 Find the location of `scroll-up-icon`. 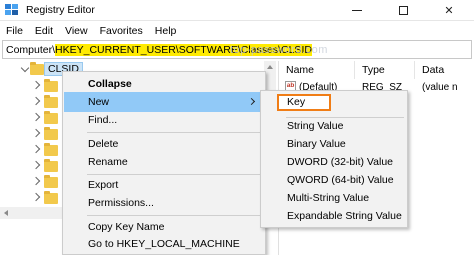

scroll-up-icon is located at coordinates (270, 67).